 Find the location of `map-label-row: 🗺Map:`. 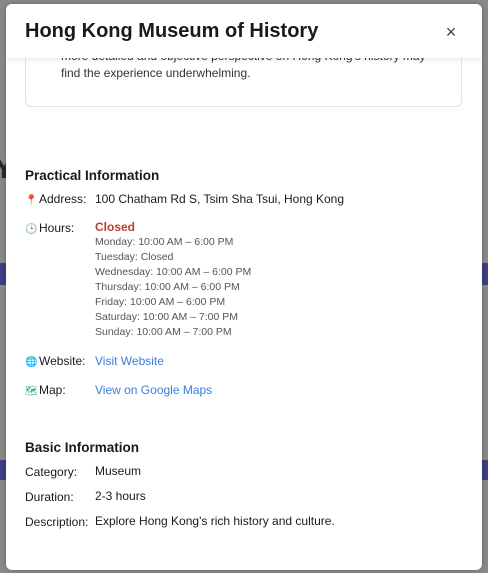

map-label-row: 🗺Map: is located at coordinates (45, 390).